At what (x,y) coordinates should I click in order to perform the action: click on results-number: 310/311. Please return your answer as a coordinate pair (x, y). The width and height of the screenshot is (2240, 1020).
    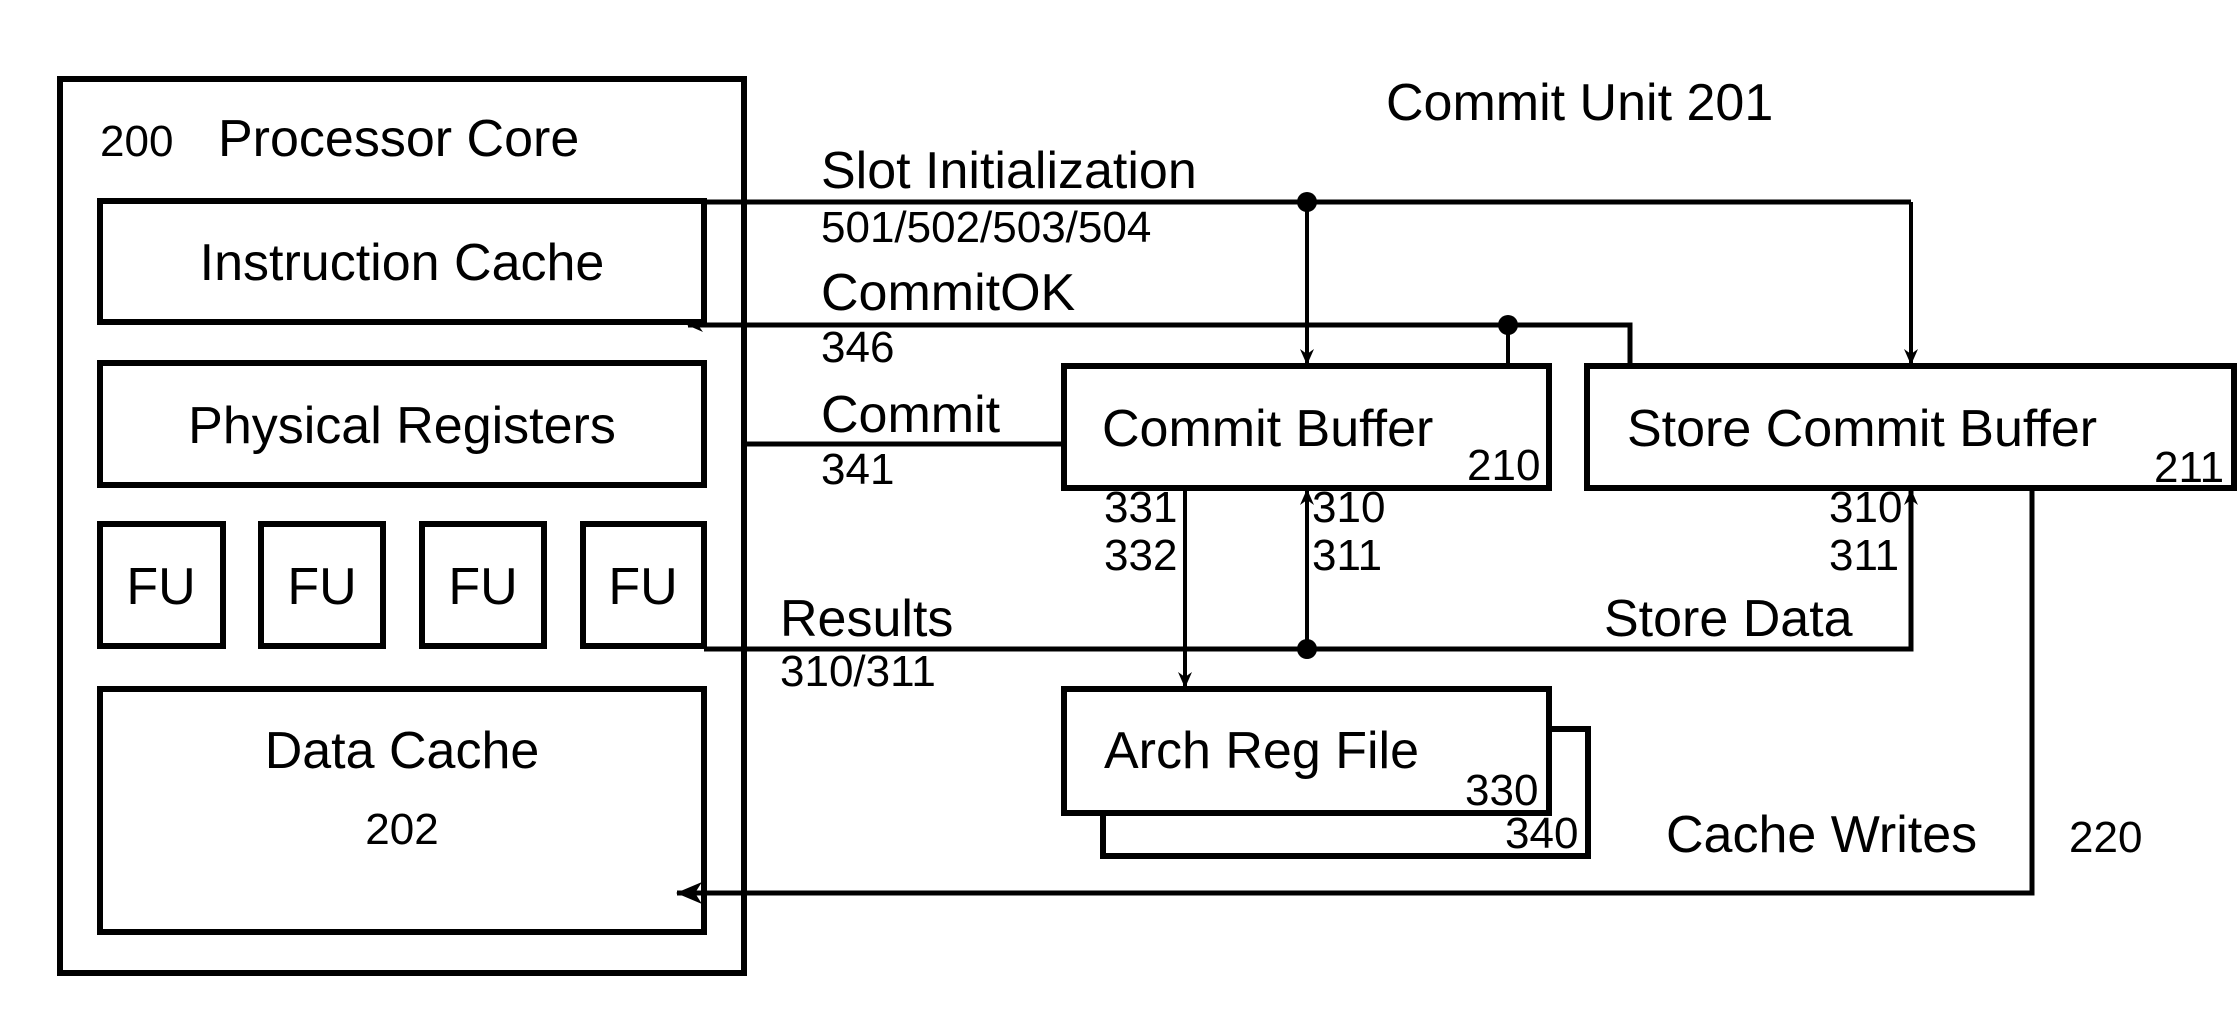
    Looking at the image, I should click on (858, 671).